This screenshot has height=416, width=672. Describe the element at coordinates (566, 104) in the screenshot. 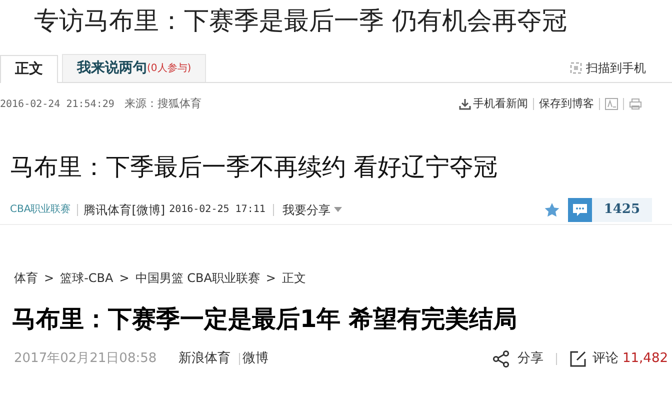

I see `action-link: 保存到博客` at that location.